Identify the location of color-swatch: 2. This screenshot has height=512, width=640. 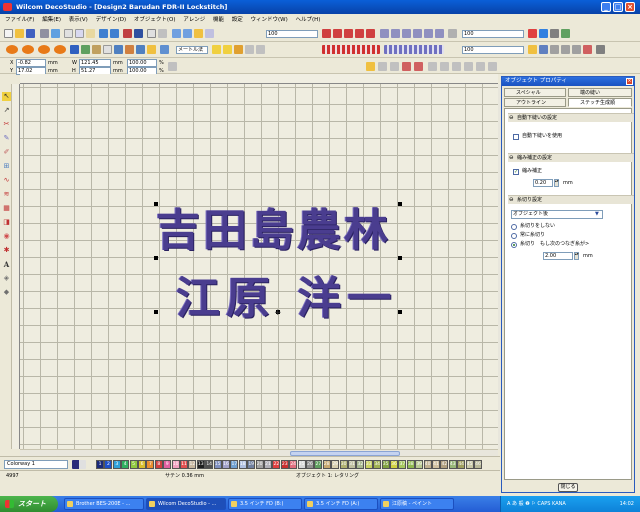
(108, 464).